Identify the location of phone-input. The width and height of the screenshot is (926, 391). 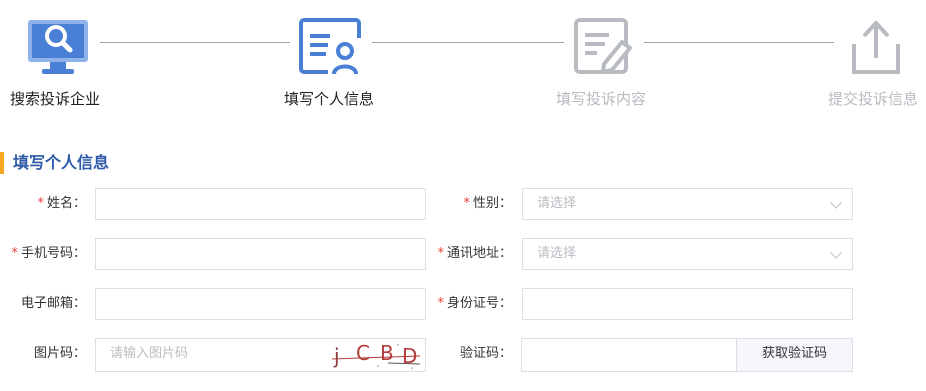
(260, 254).